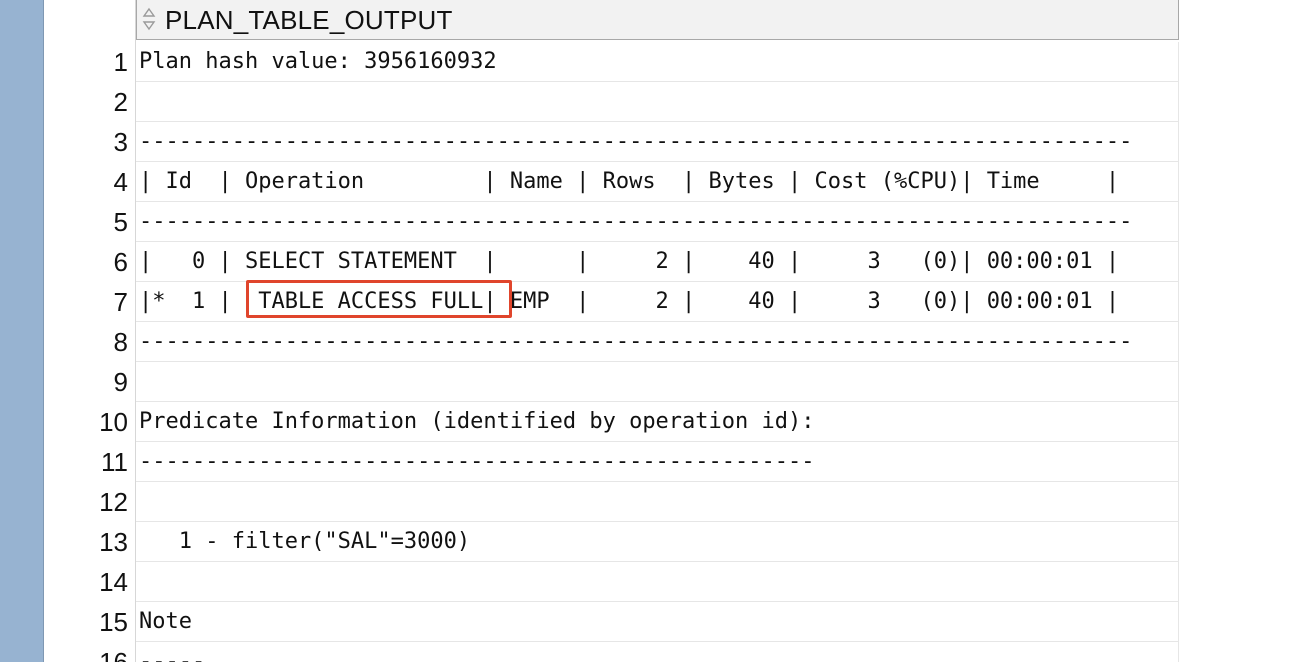 The width and height of the screenshot is (1296, 662). I want to click on plan-output-text: 1 - filter("SAL"=3000), so click(305, 541).